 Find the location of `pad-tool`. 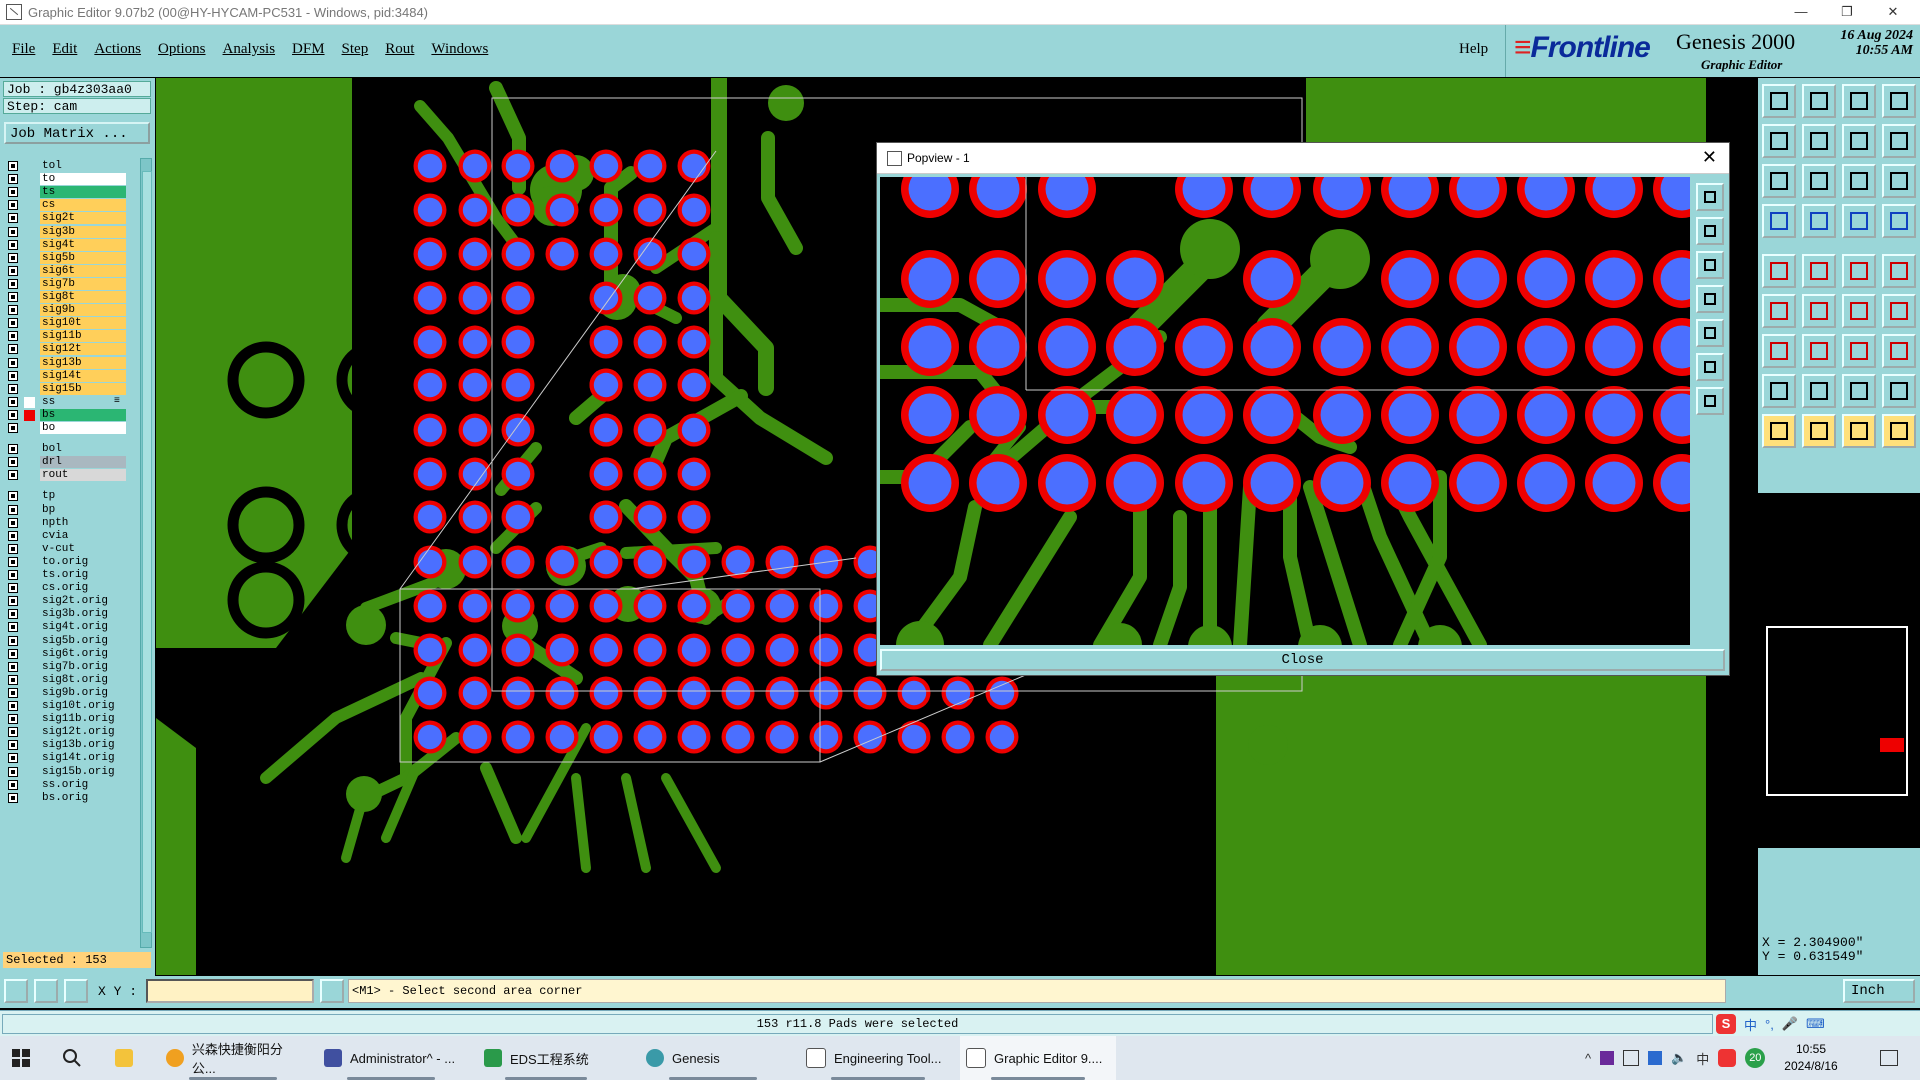

pad-tool is located at coordinates (1779, 271).